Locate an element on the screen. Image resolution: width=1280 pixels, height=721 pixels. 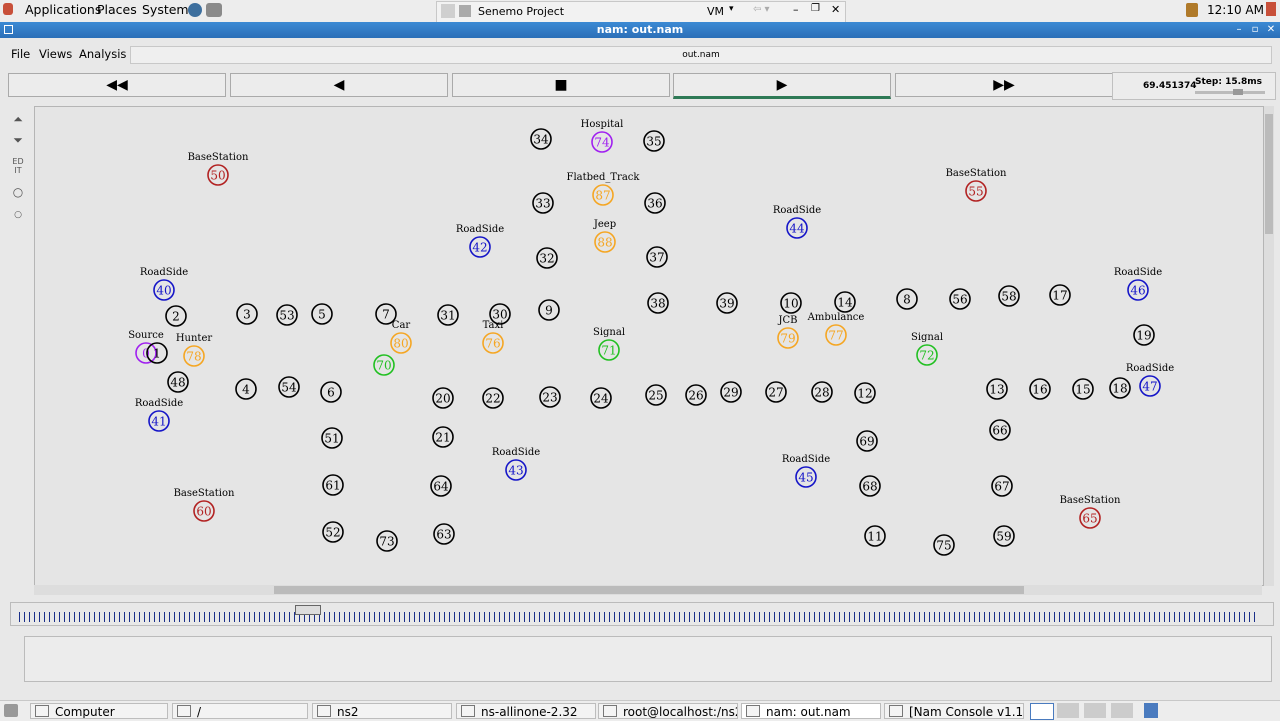
node-43: 43 RoadSide is located at coordinates (516, 464).